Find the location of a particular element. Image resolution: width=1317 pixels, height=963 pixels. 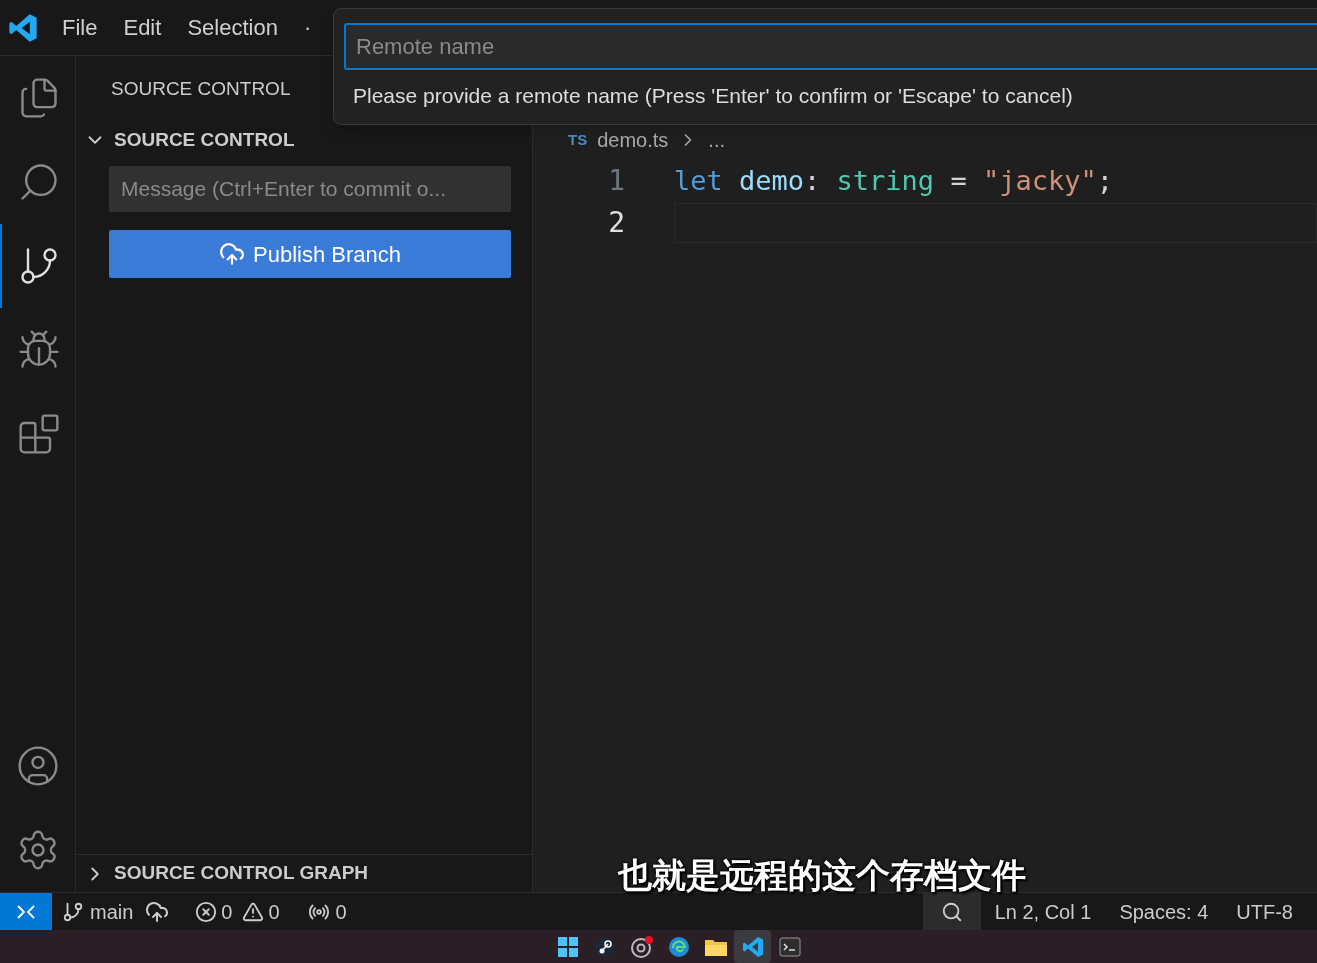

line-number: 2 is located at coordinates (616, 223).